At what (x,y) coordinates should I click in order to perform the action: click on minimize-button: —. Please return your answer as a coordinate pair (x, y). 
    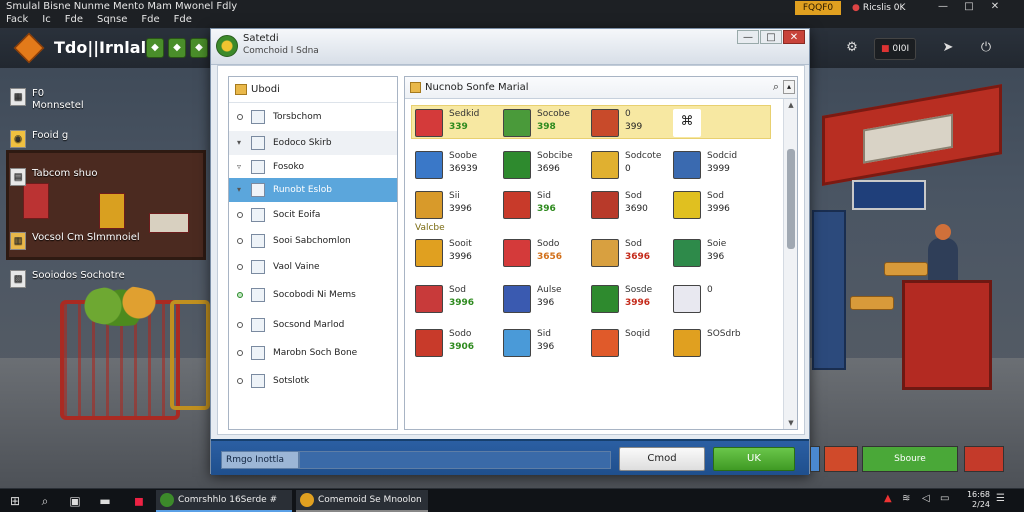
    Looking at the image, I should click on (943, 7).